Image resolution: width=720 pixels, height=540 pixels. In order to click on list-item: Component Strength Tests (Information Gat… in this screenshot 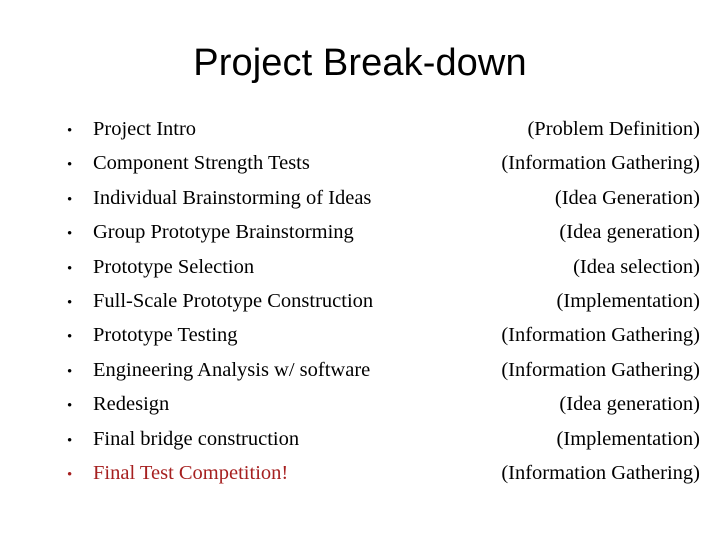, I will do `click(380, 163)`.